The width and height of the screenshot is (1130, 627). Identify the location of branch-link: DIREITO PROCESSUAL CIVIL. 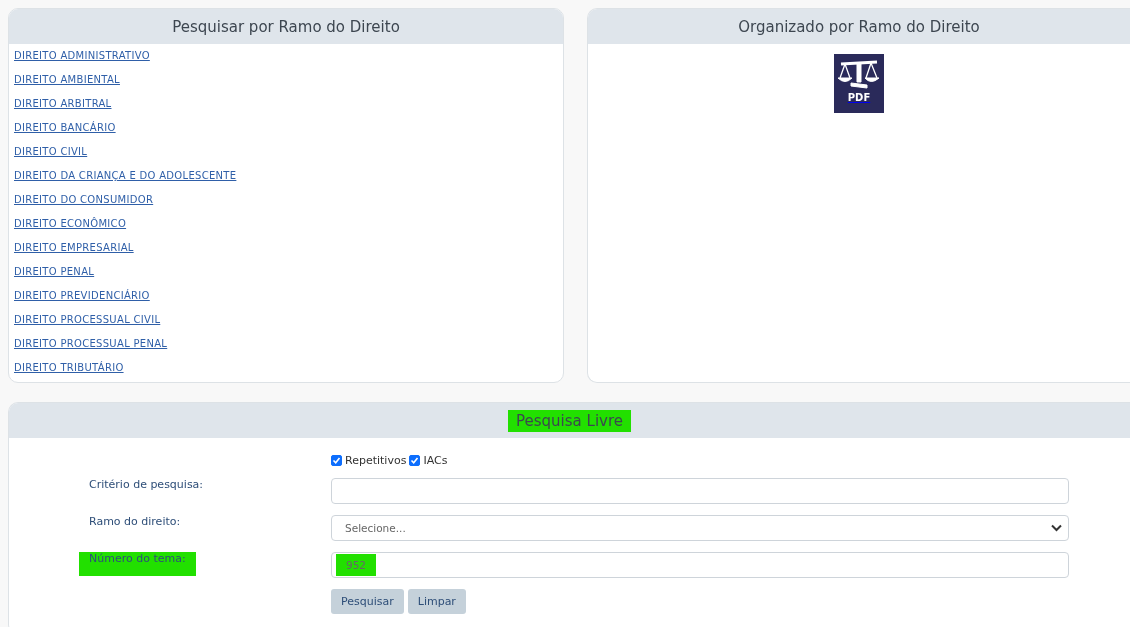
(87, 324).